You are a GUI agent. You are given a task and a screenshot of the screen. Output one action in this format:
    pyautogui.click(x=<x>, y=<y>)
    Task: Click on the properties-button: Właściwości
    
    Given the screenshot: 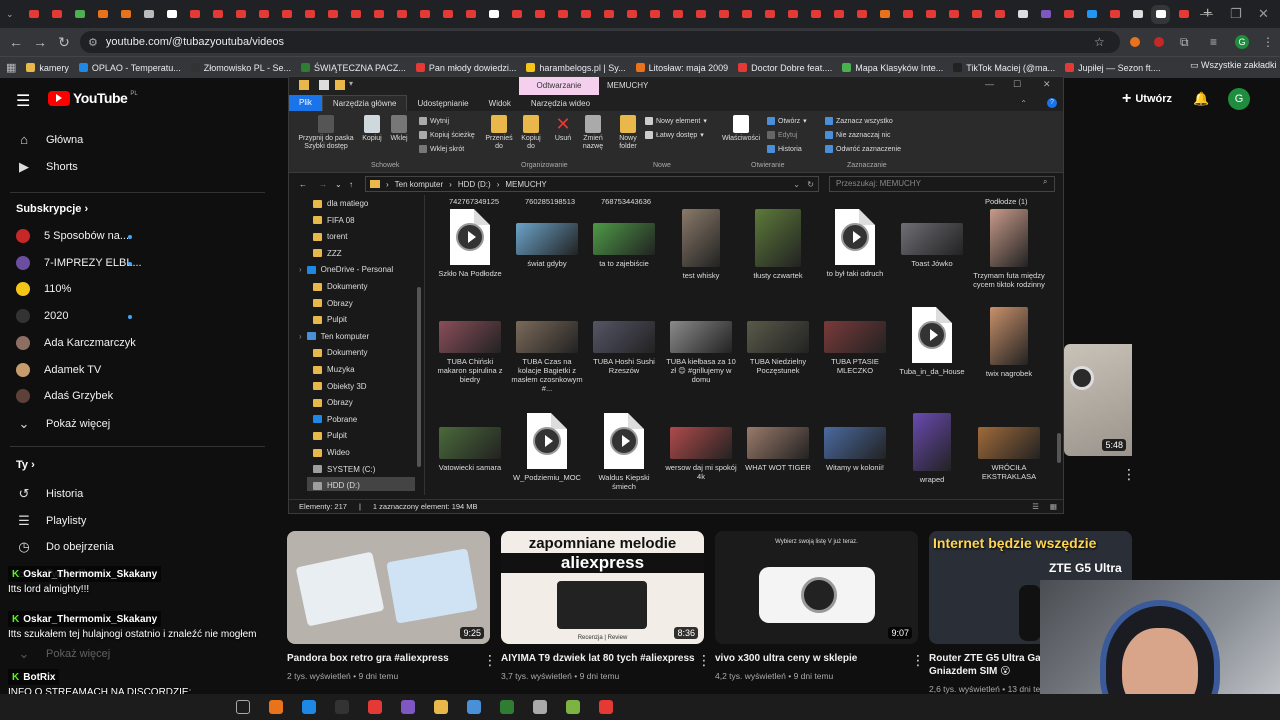 What is the action you would take?
    pyautogui.click(x=741, y=129)
    